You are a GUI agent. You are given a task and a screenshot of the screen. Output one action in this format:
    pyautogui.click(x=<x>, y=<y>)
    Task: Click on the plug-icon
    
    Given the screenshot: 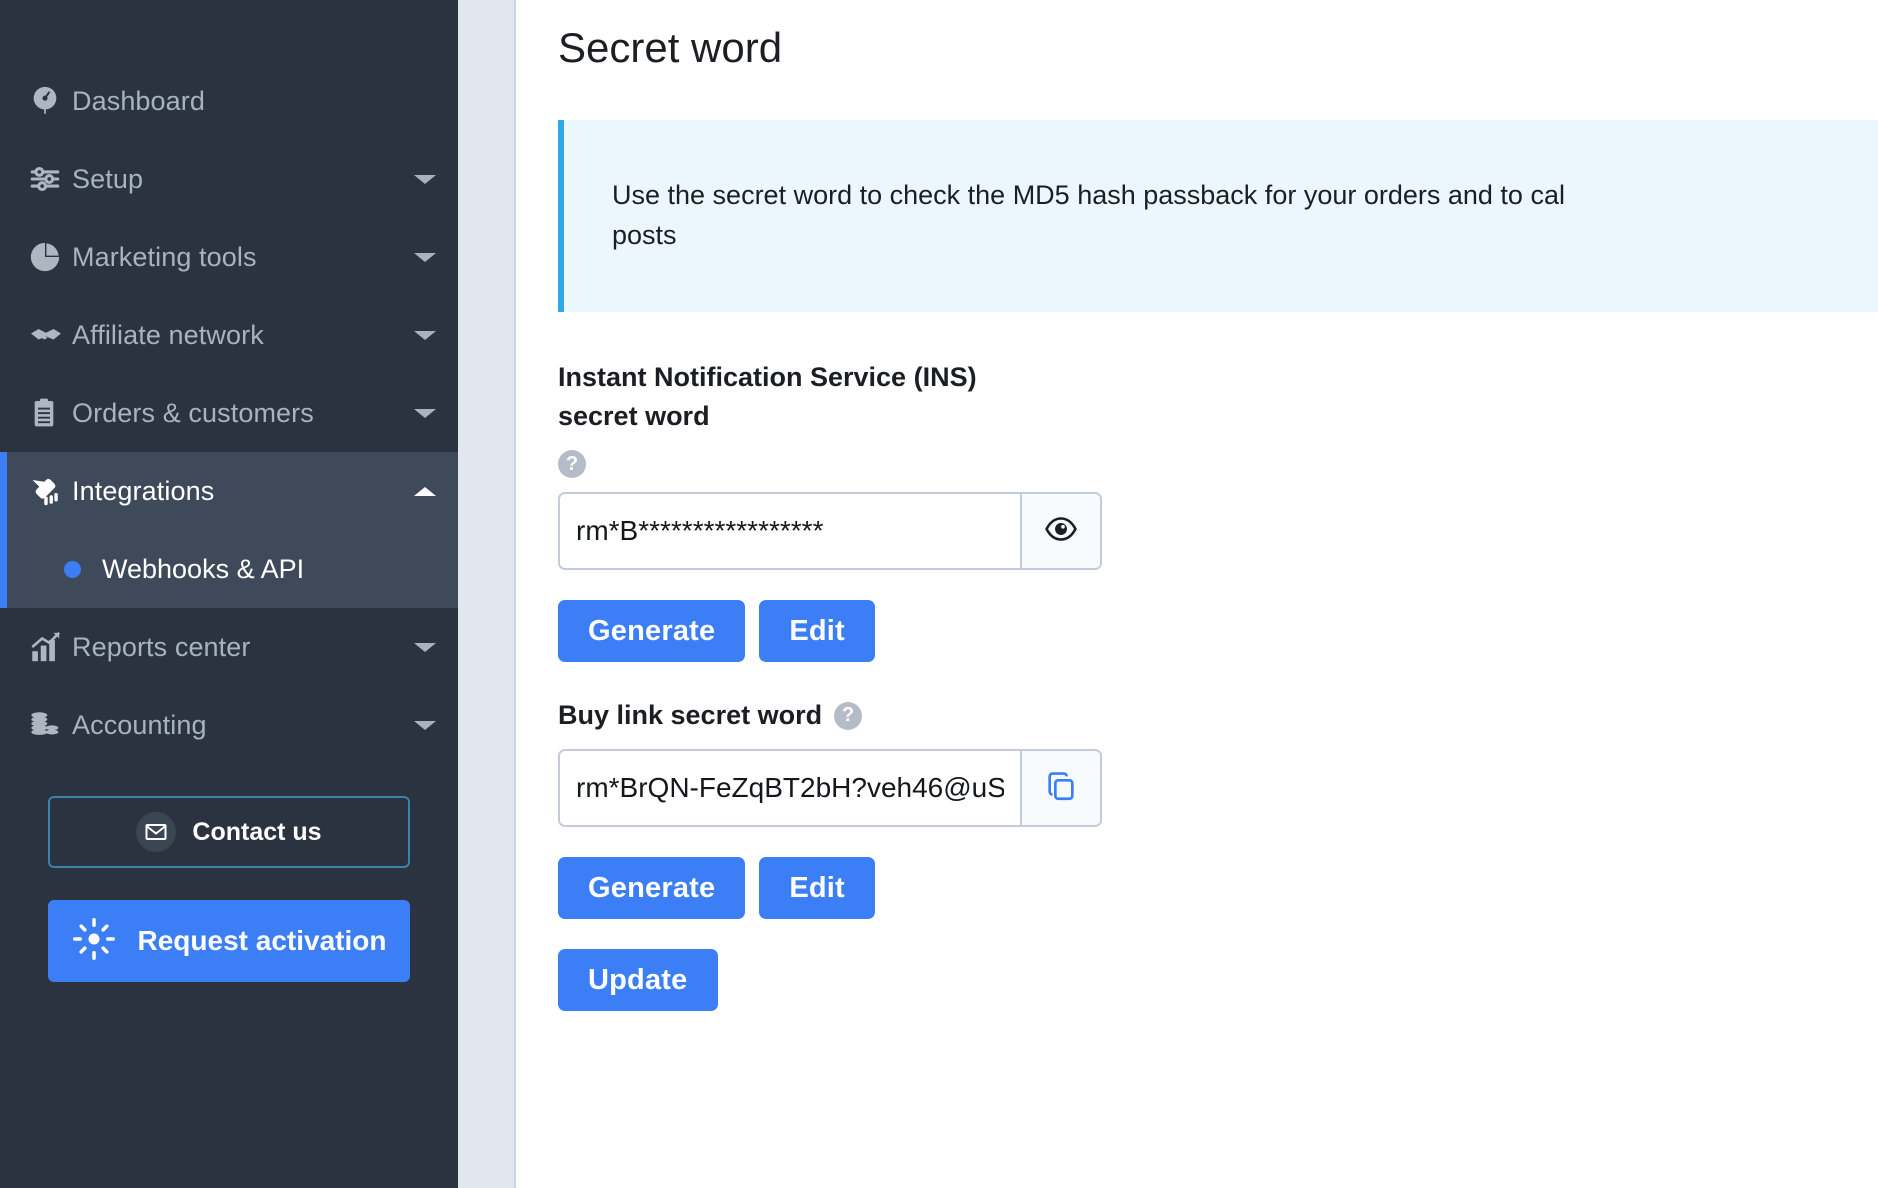 What is the action you would take?
    pyautogui.click(x=50, y=491)
    